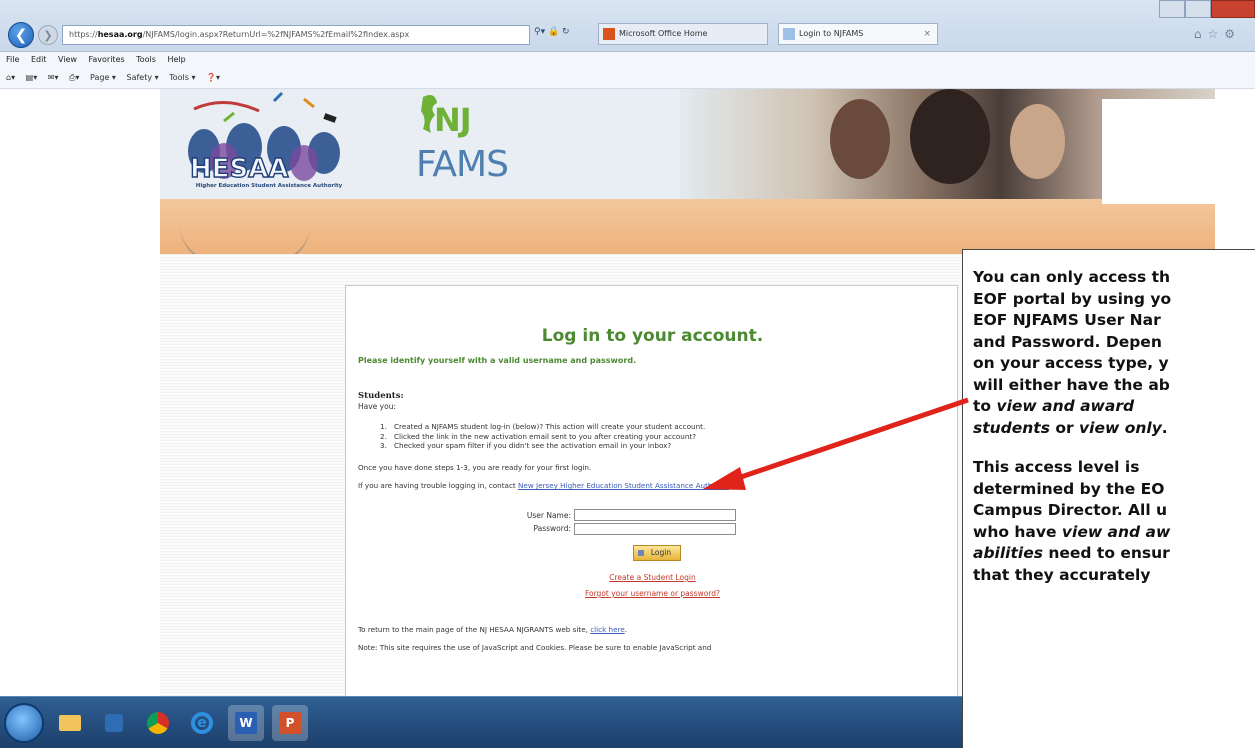 The height and width of the screenshot is (748, 1255). I want to click on callout-emphasis: view and aw, so click(1116, 531).